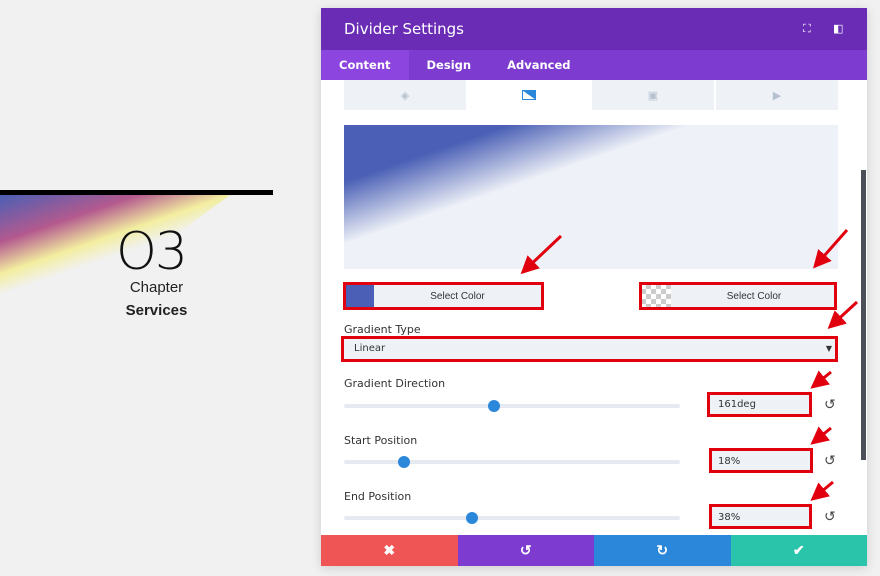 The height and width of the screenshot is (576, 880). Describe the element at coordinates (594, 65) in the screenshot. I see `panel-tabs: Content Design Advanced` at that location.